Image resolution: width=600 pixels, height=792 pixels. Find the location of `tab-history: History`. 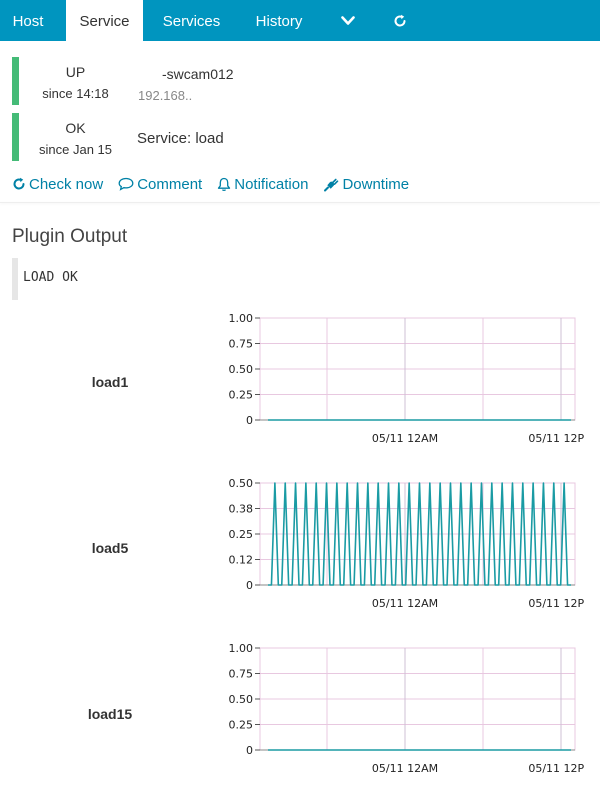

tab-history: History is located at coordinates (279, 20).